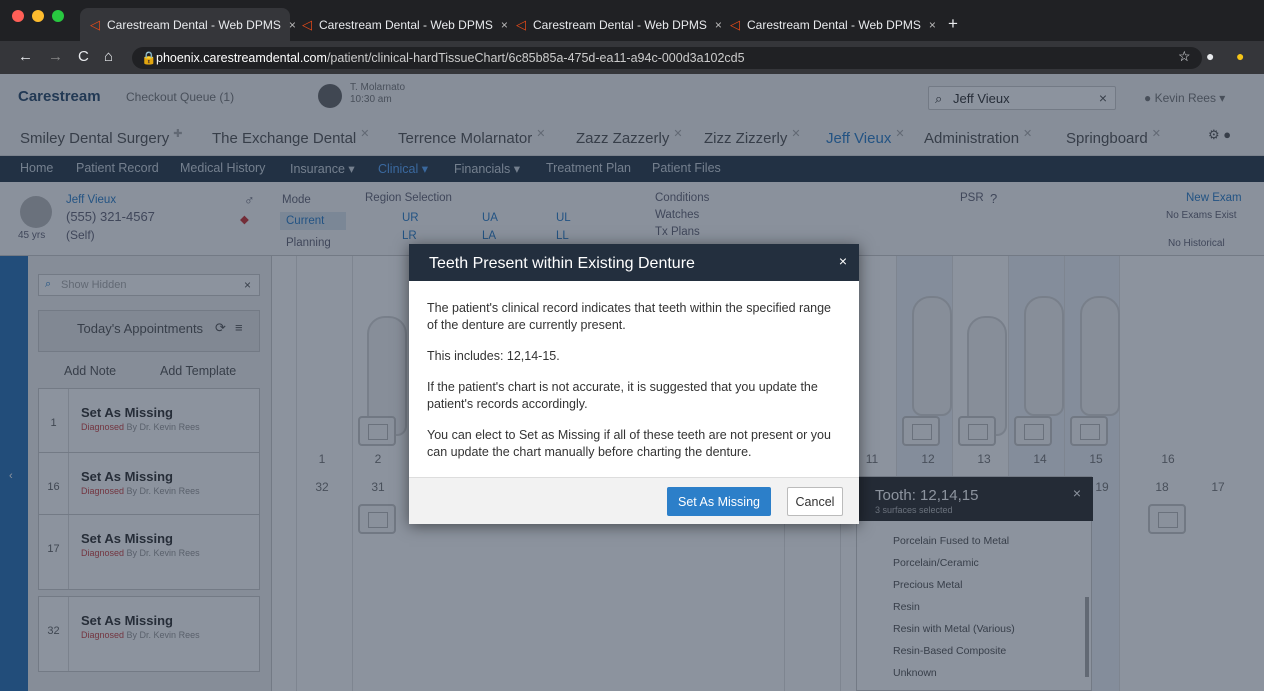 This screenshot has height=691, width=1264. Describe the element at coordinates (38, 16) in the screenshot. I see `minimize-window-icon` at that location.